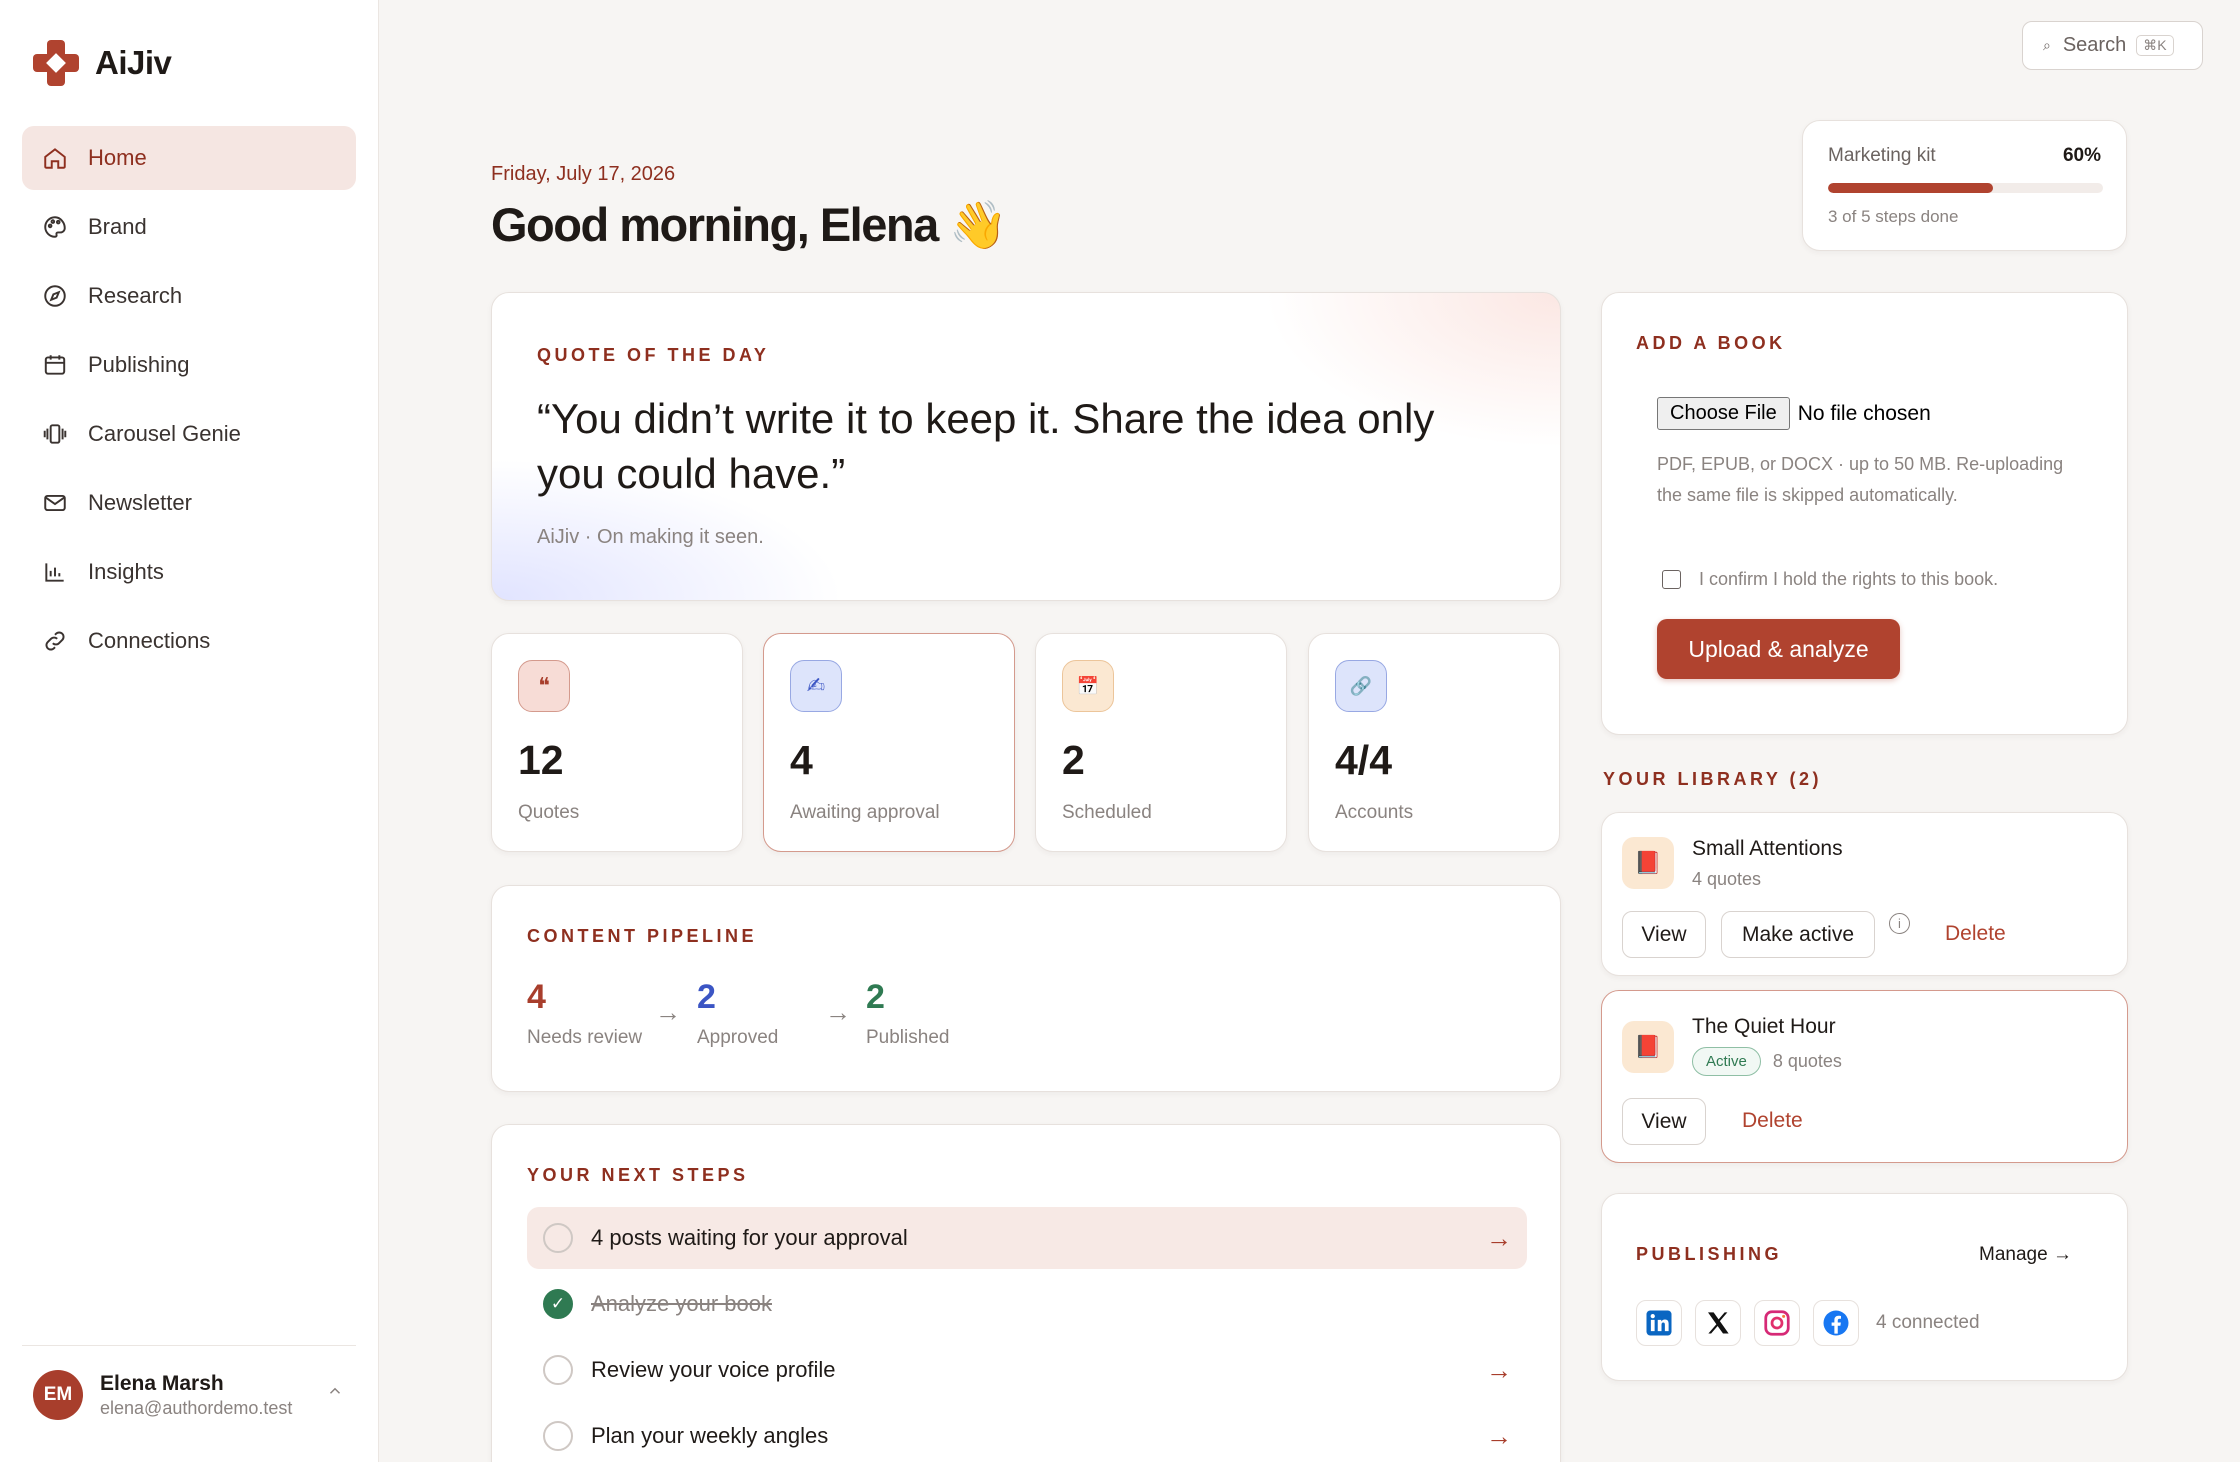 Image resolution: width=2240 pixels, height=1462 pixels. What do you see at coordinates (549, 812) in the screenshot?
I see `stat-label: Quotes` at bounding box center [549, 812].